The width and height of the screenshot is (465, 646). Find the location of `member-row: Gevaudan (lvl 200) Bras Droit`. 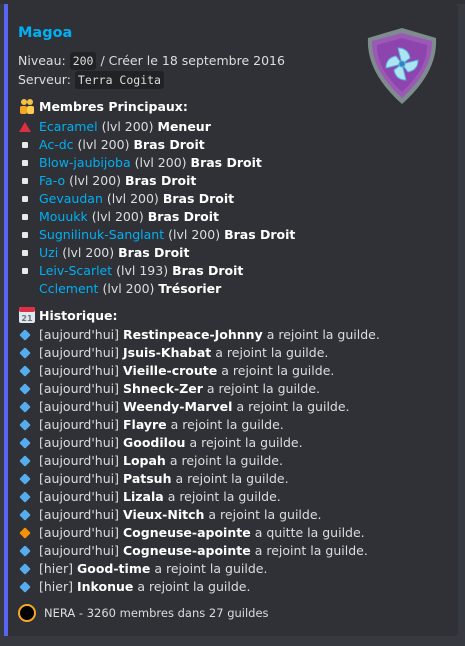

member-row: Gevaudan (lvl 200) Bras Droit is located at coordinates (126, 199).